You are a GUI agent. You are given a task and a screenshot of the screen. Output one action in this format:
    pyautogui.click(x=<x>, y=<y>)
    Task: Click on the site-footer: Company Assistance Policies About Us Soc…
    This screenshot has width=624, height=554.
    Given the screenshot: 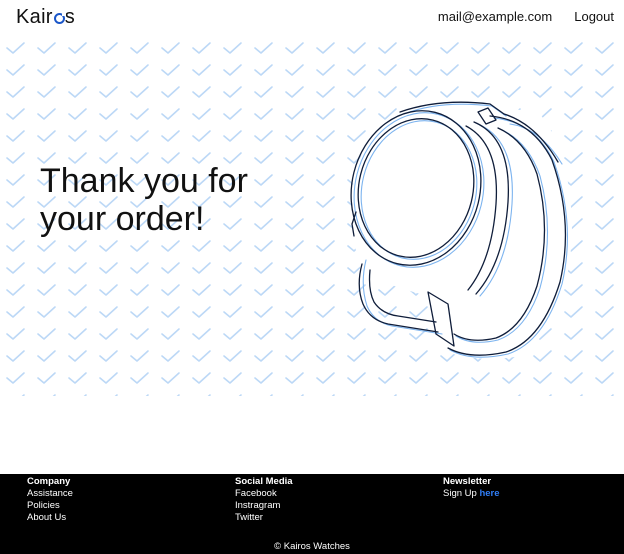 What is the action you would take?
    pyautogui.click(x=312, y=514)
    